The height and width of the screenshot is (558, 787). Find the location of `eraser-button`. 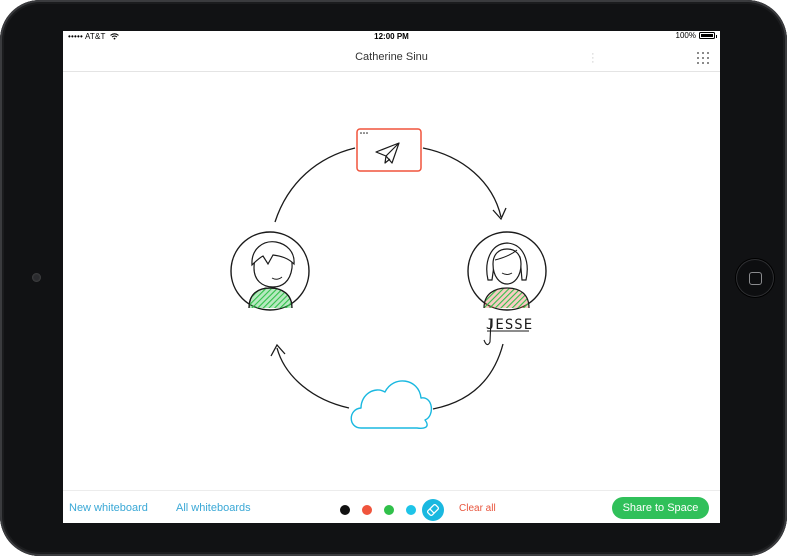

eraser-button is located at coordinates (433, 510).